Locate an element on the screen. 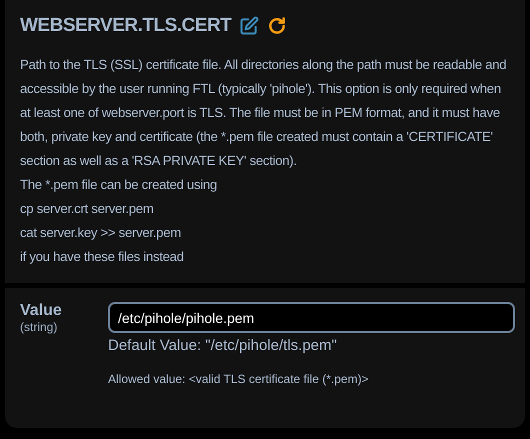  reset-icon is located at coordinates (277, 26).